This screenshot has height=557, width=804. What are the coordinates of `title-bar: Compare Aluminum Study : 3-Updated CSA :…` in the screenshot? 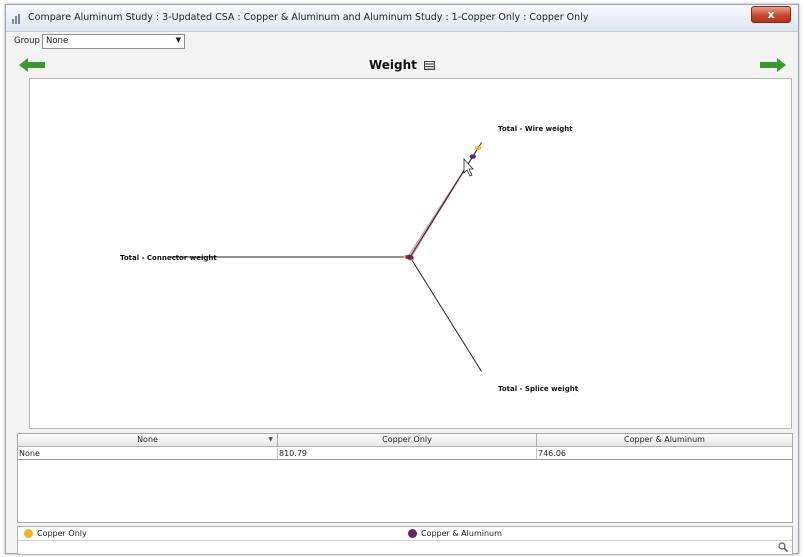 It's located at (402, 18).